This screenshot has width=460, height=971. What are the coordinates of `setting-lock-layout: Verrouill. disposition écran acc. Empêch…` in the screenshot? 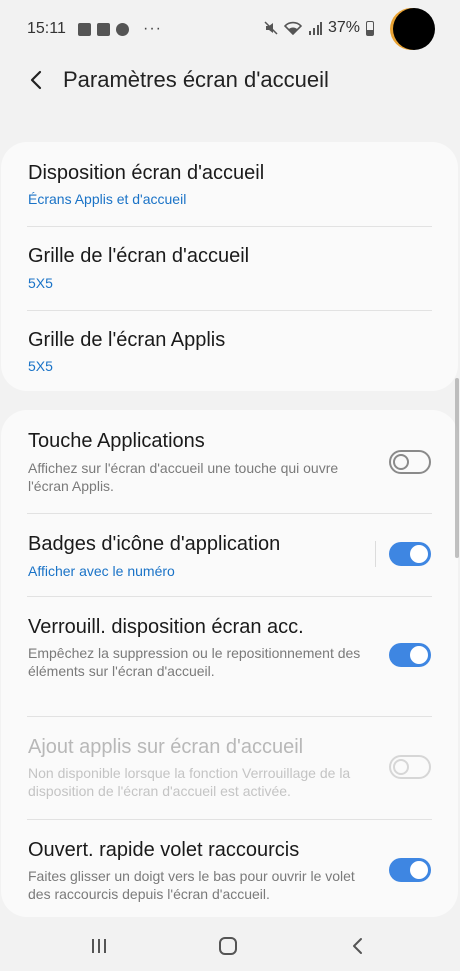 It's located at (229, 656).